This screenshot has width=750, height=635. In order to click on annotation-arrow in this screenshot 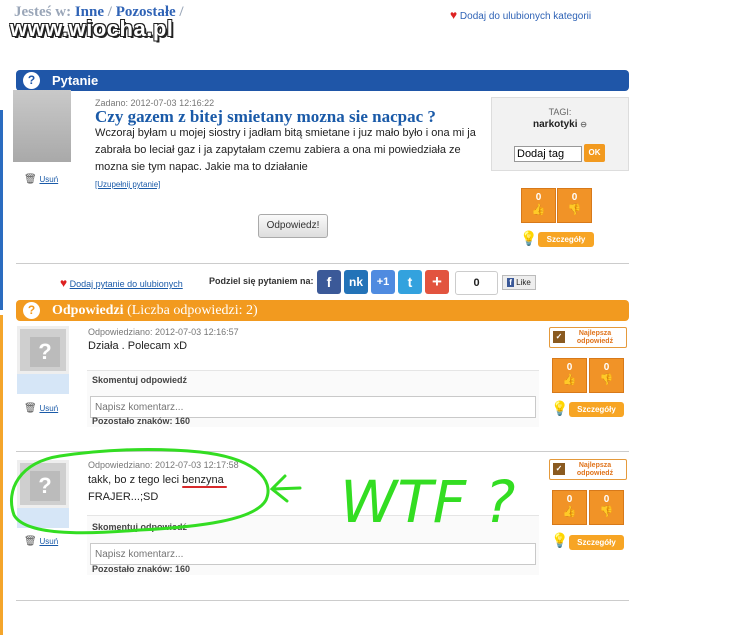, I will do `click(285, 488)`.